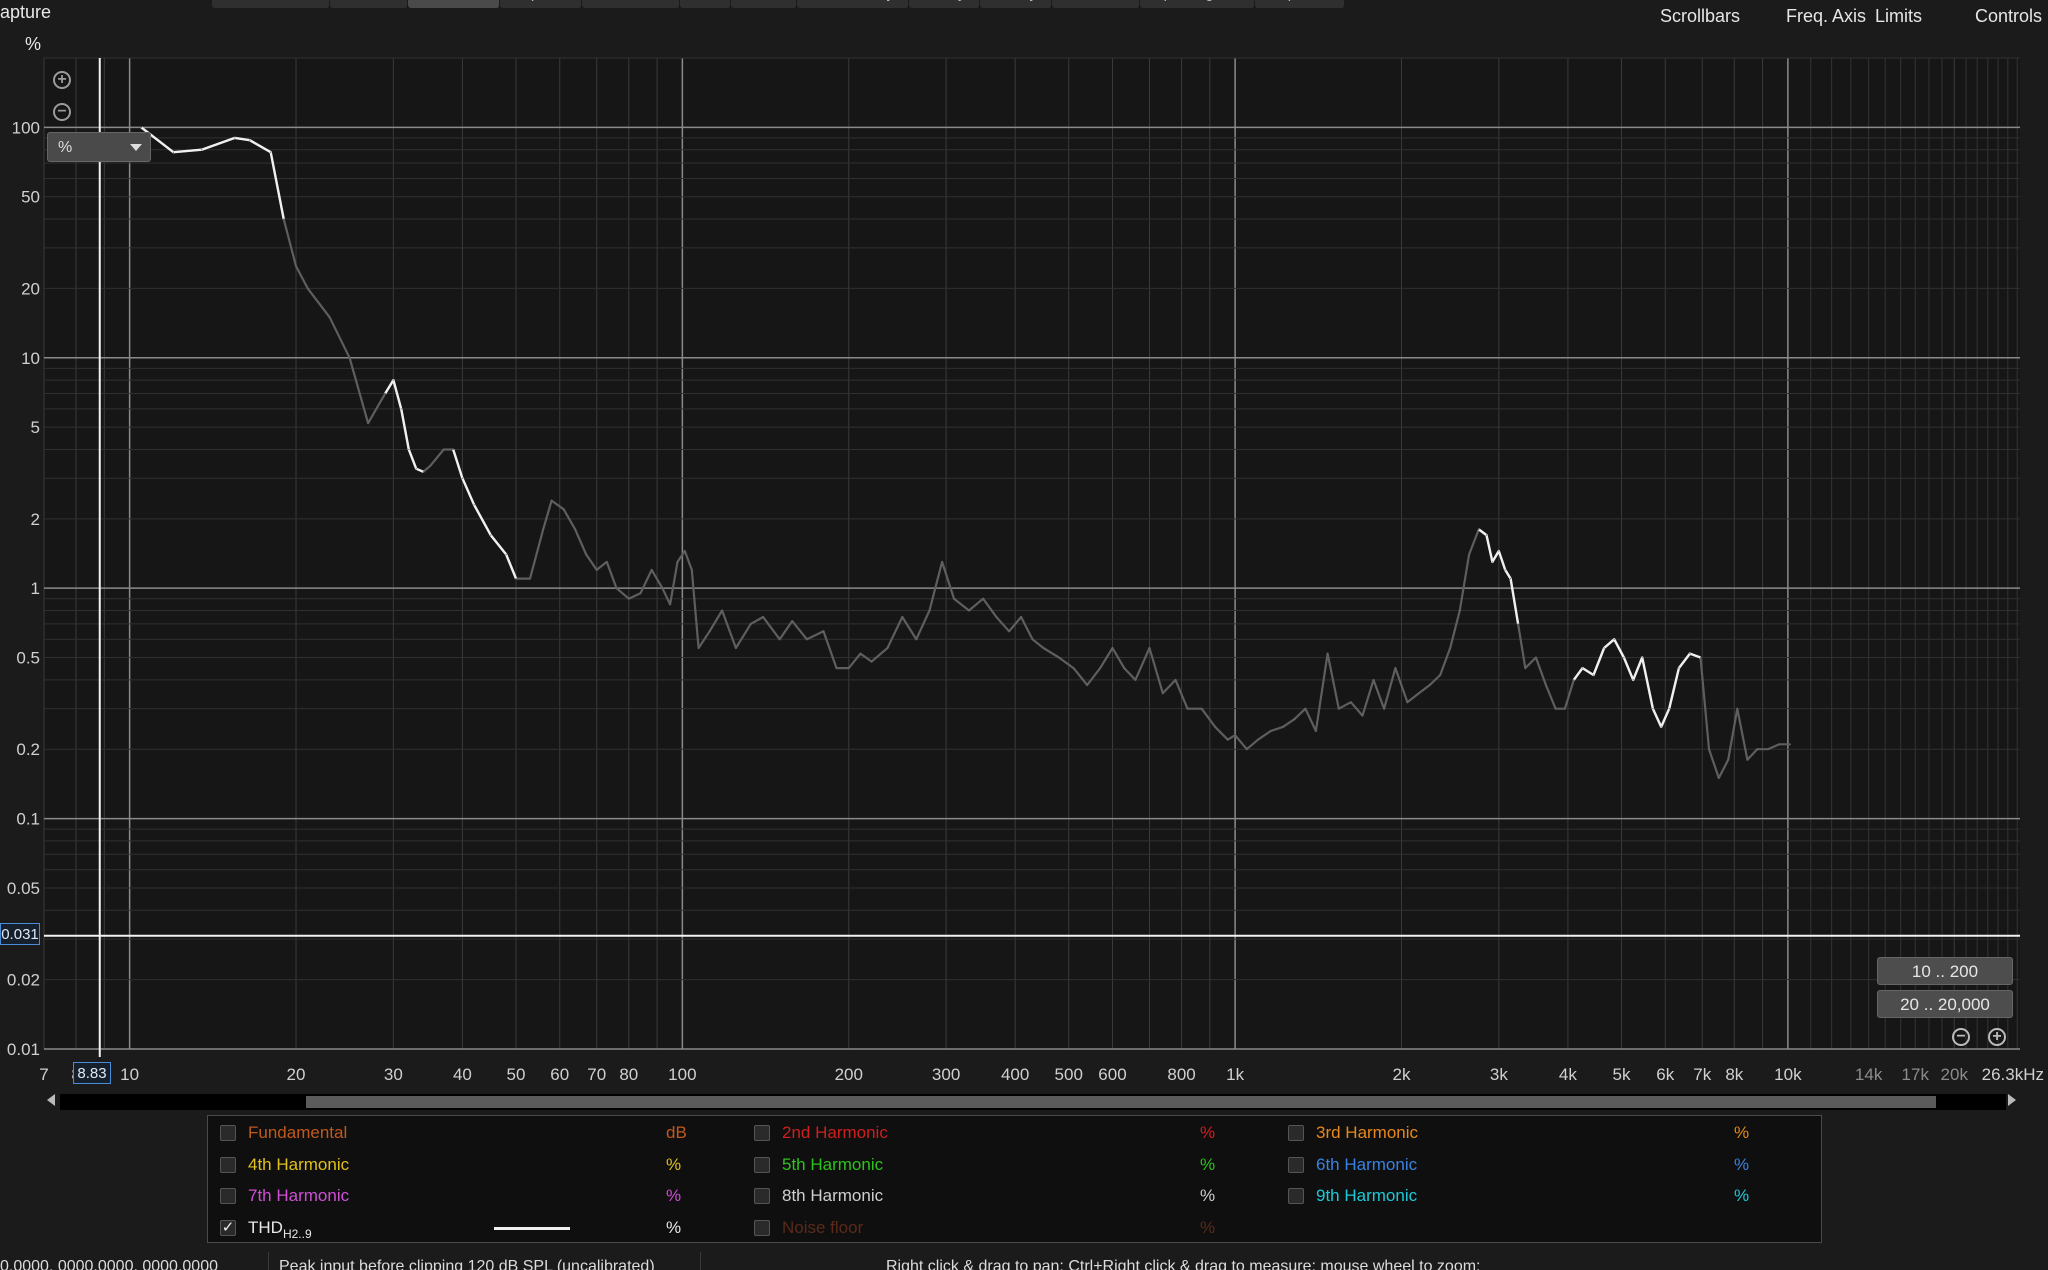 The image size is (2048, 1270). What do you see at coordinates (62, 112) in the screenshot?
I see `zoom-out-icon: −` at bounding box center [62, 112].